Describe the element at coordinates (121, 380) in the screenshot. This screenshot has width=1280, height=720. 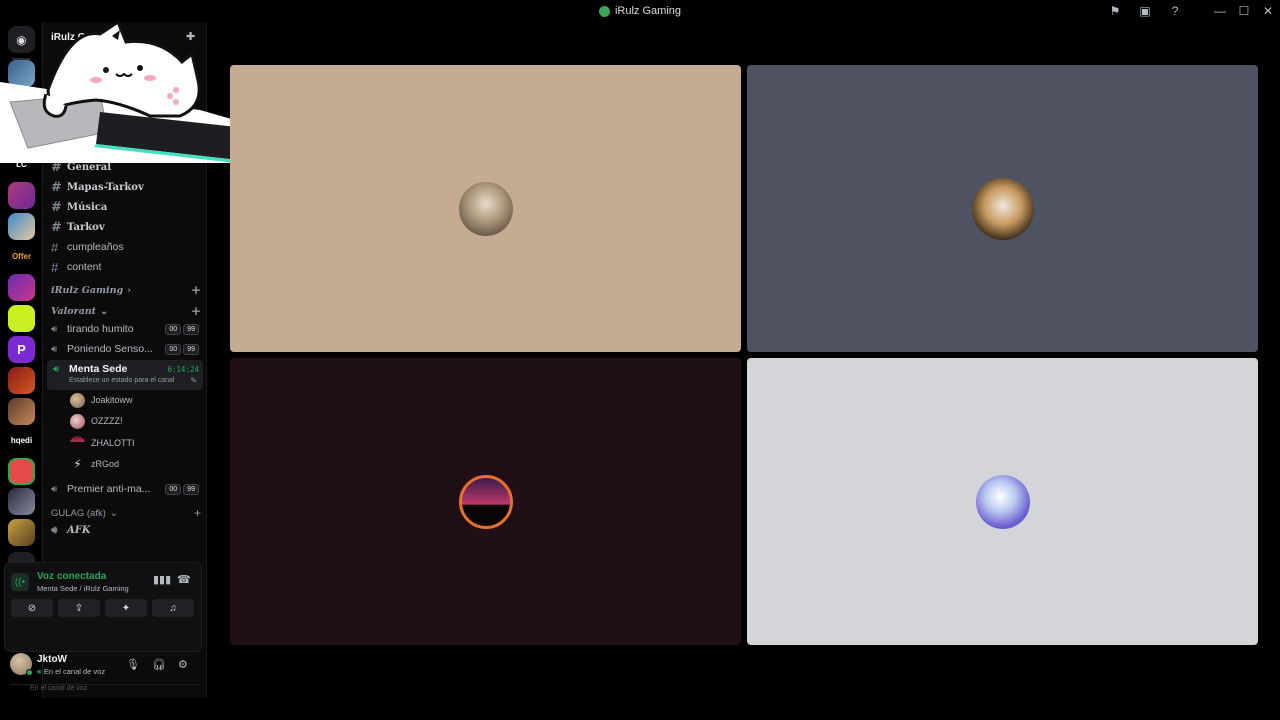
I see `channel-status: Establece un estado para el canal` at that location.